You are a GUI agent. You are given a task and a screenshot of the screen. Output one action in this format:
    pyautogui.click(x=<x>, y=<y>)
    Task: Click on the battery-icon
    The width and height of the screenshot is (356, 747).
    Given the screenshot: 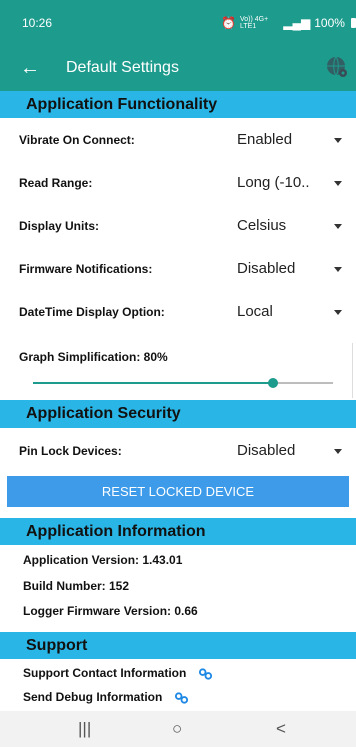 What is the action you would take?
    pyautogui.click(x=353, y=23)
    